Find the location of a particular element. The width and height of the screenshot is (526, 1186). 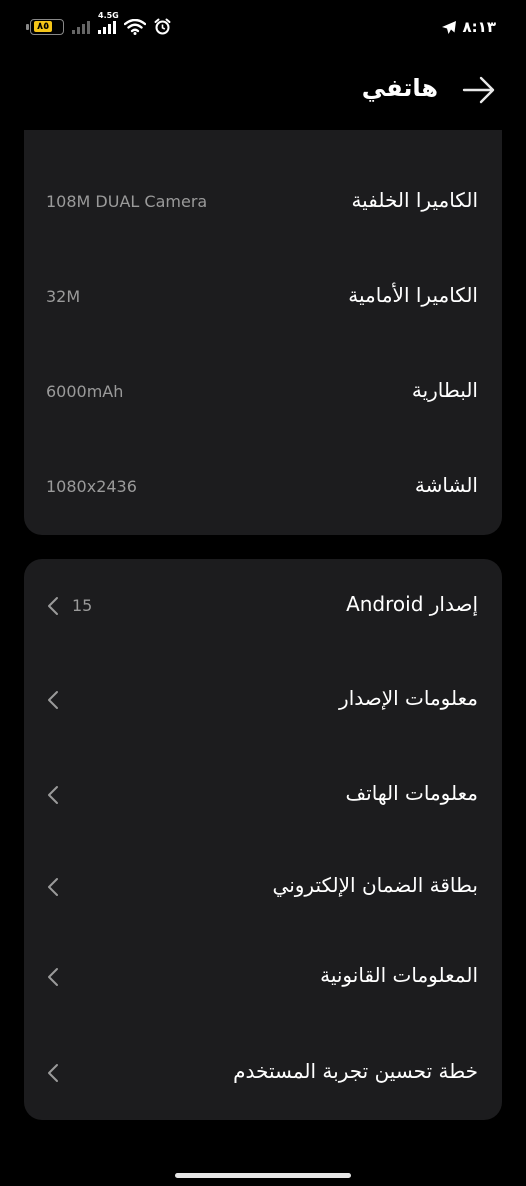

wifi-icon is located at coordinates (135, 26).